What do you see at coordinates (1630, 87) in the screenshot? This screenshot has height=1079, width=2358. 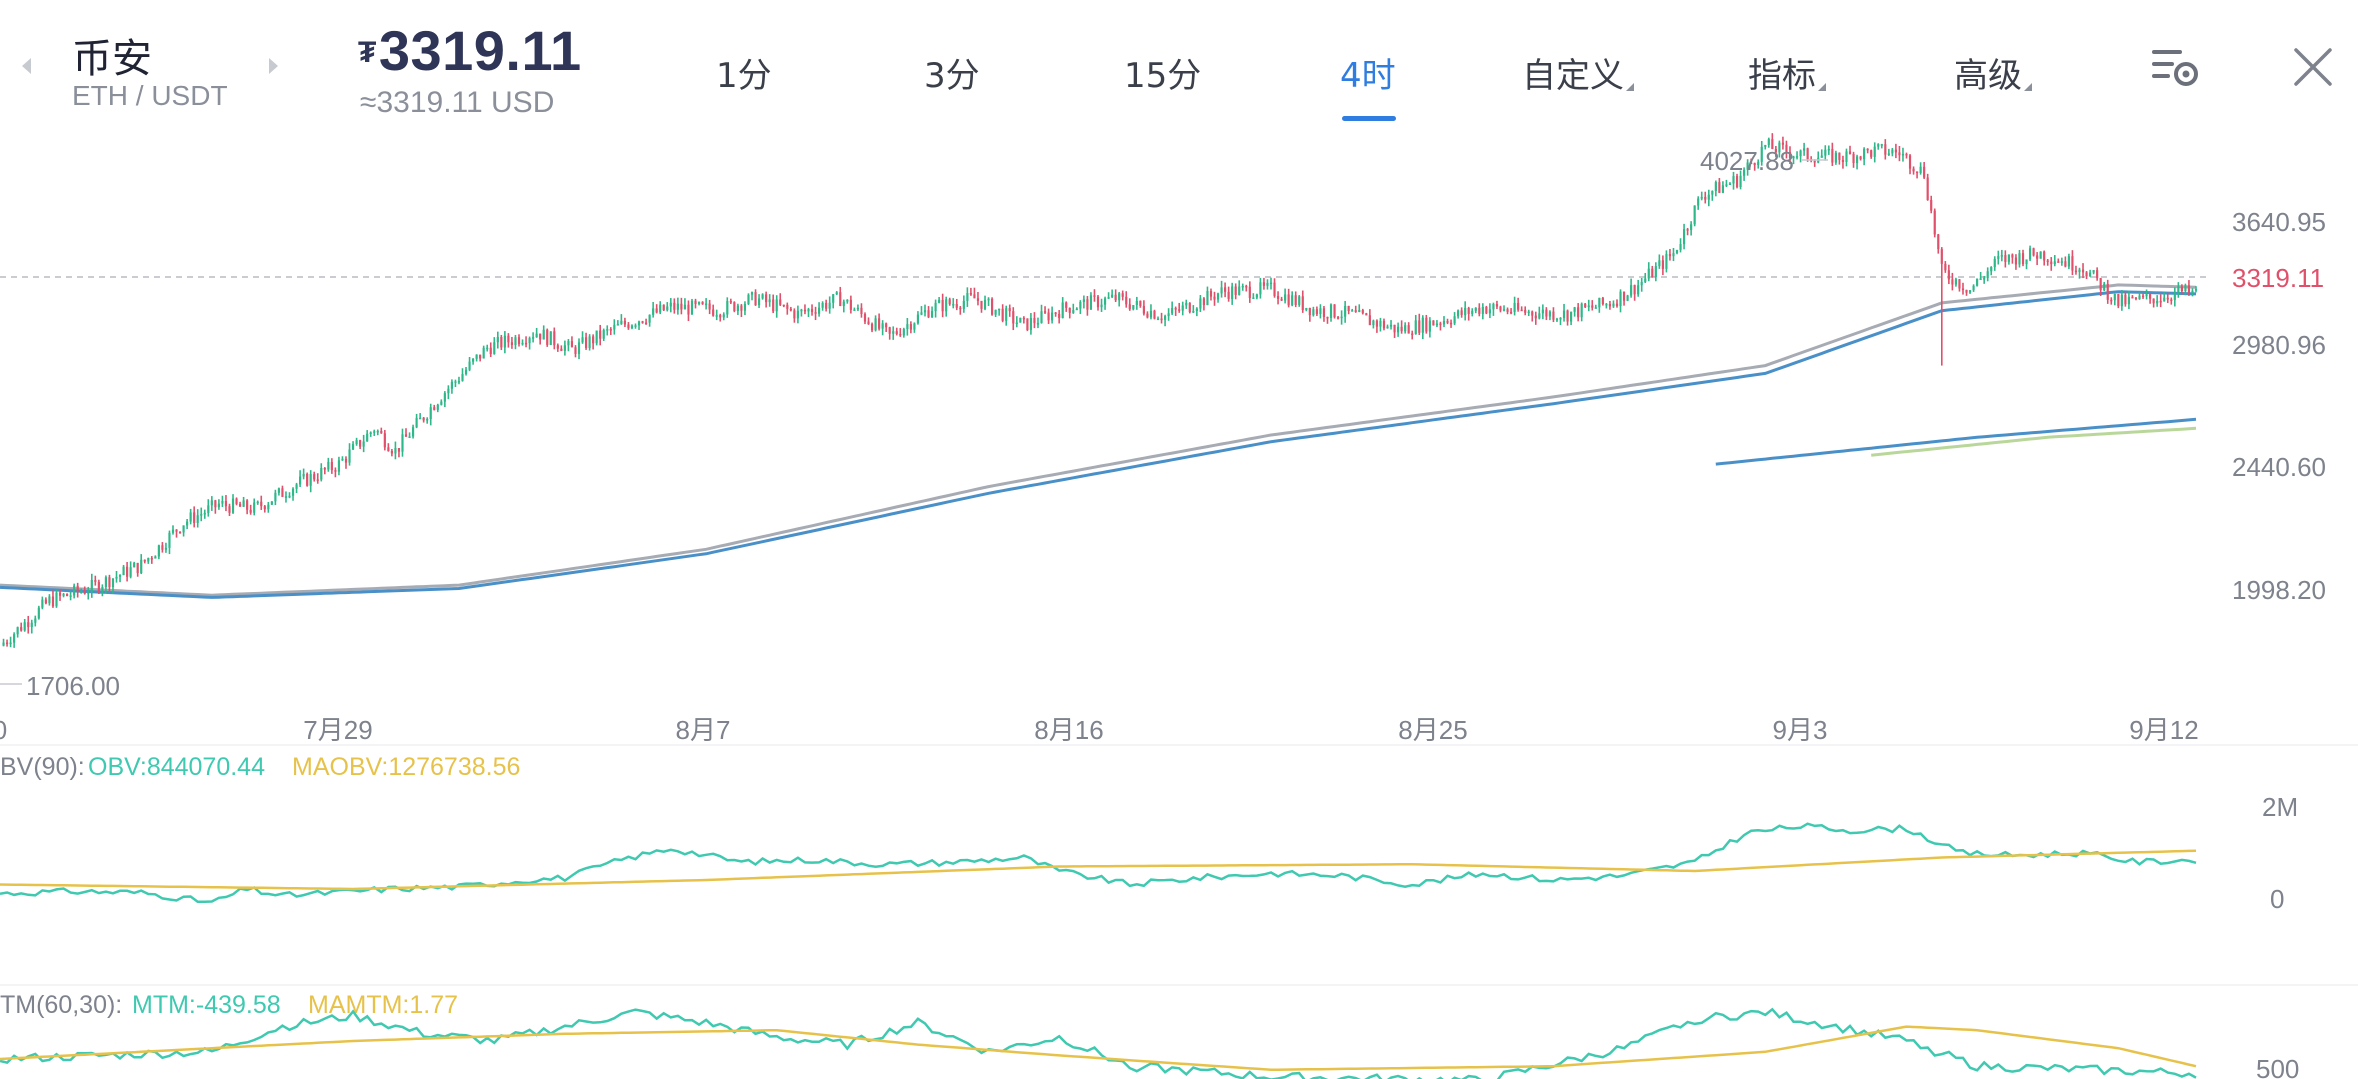 I see `dropdown-corner-icon` at bounding box center [1630, 87].